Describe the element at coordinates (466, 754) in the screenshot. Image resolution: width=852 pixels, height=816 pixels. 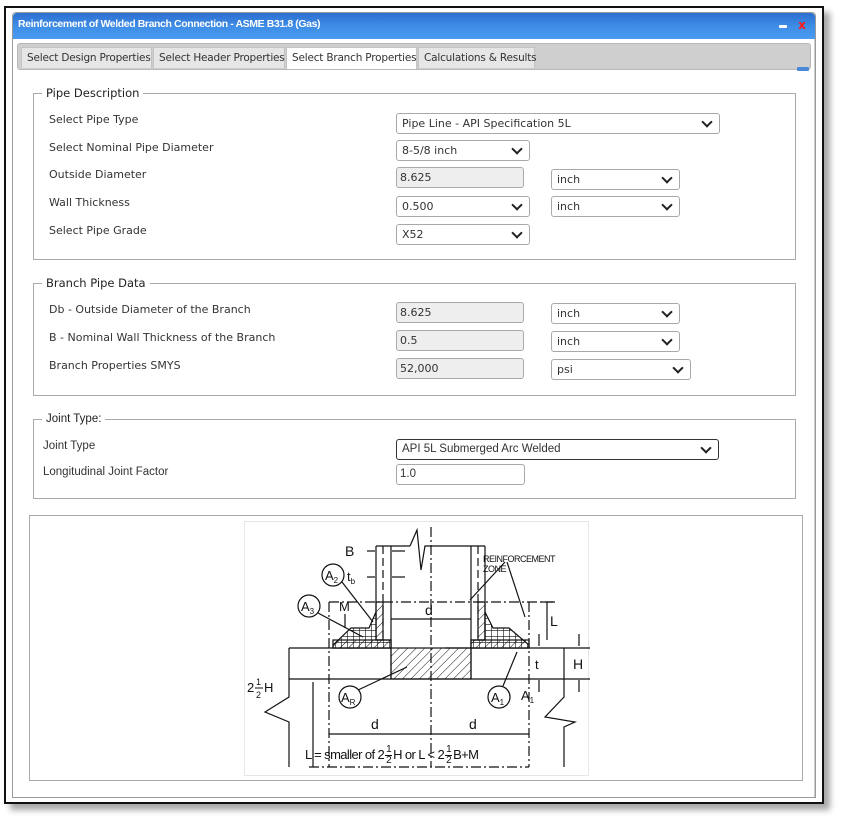
I see `formula-suffix: B+M` at that location.